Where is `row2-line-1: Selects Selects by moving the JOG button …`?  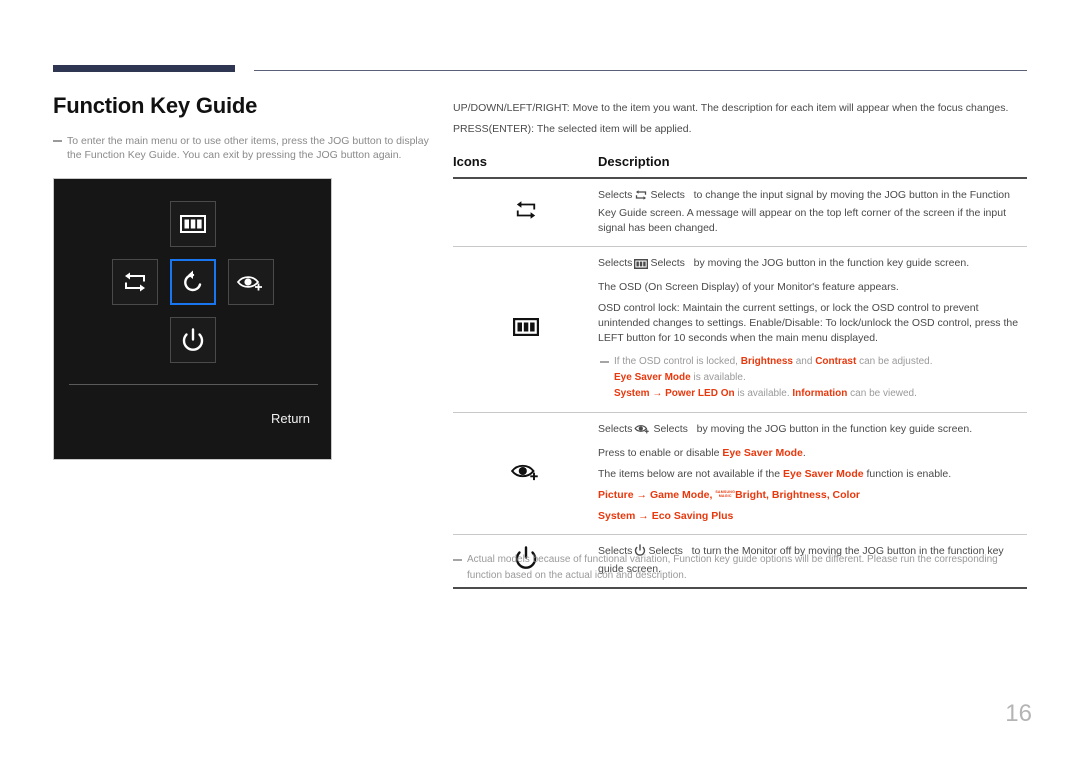
row2-line-1: Selects Selects by moving the JOG button … is located at coordinates (811, 265).